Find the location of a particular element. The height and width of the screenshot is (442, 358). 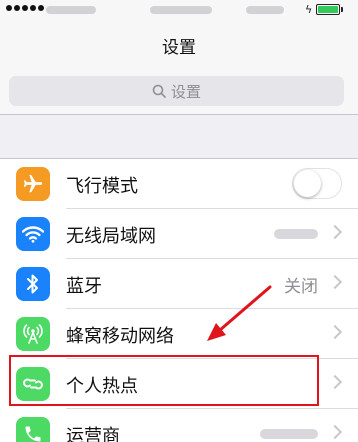

arrow-annotation-icon is located at coordinates (239, 313).